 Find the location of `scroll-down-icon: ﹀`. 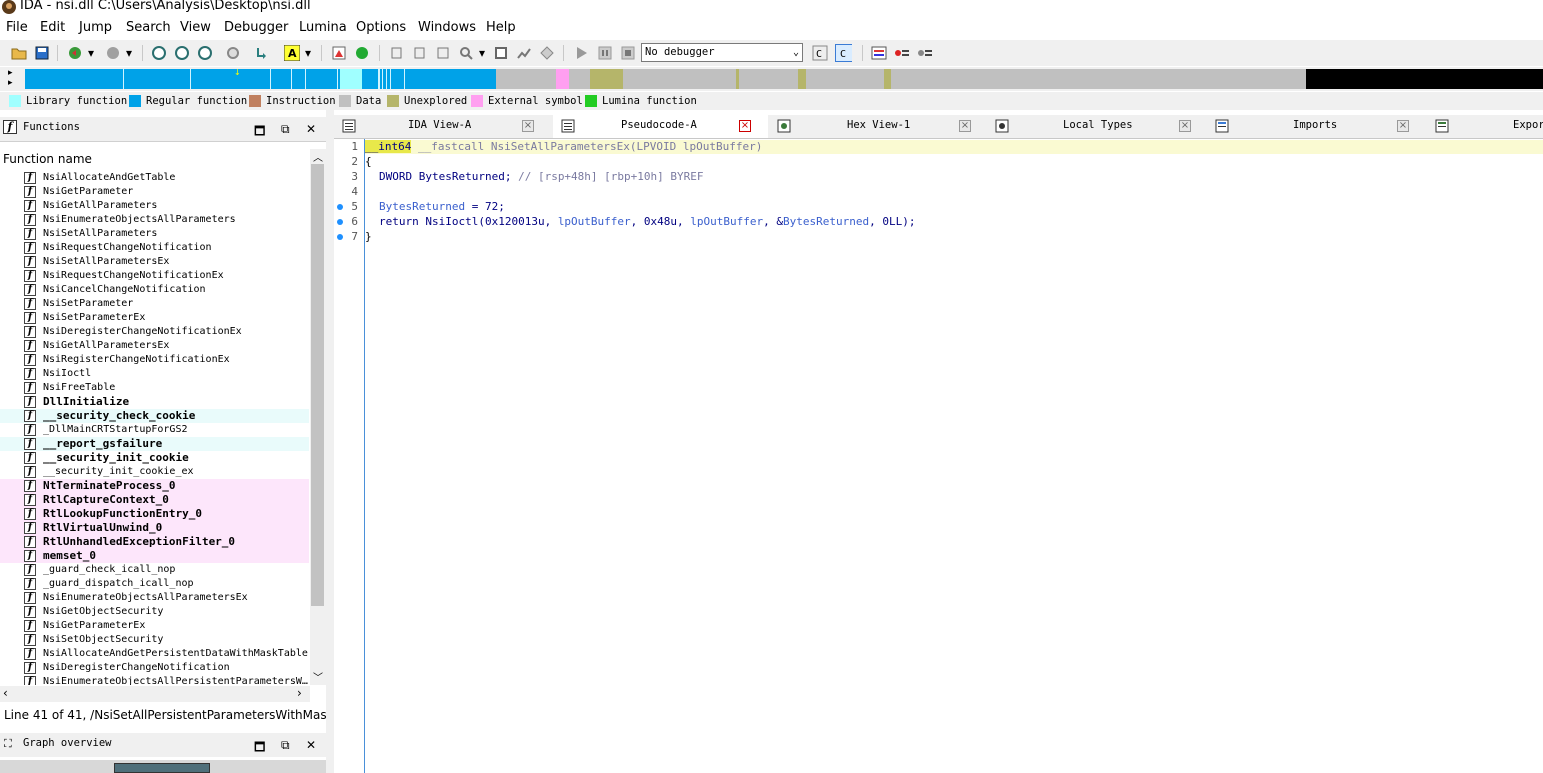

scroll-down-icon: ﹀ is located at coordinates (318, 676).